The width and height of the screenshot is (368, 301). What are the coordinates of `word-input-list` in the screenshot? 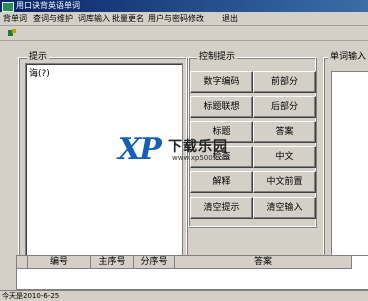 It's located at (349, 164).